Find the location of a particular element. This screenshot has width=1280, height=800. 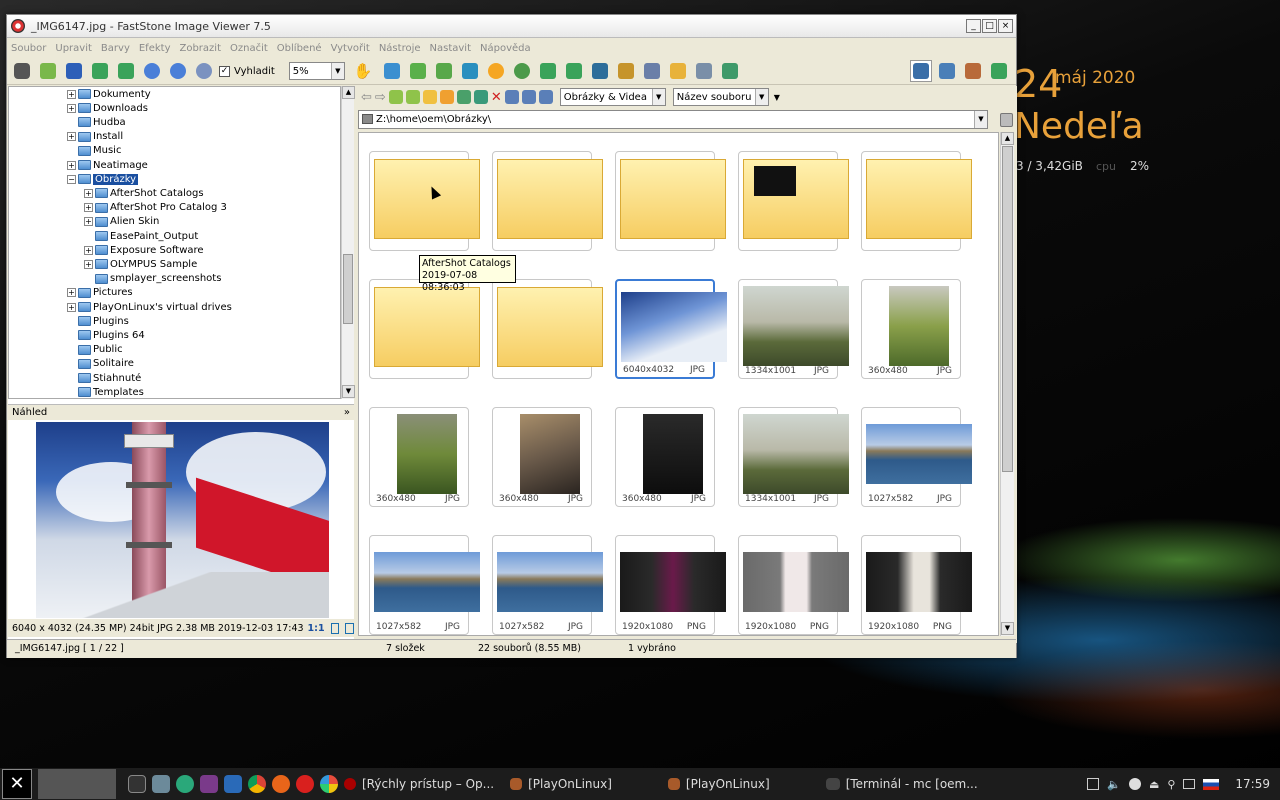

batch-icon is located at coordinates (730, 71).